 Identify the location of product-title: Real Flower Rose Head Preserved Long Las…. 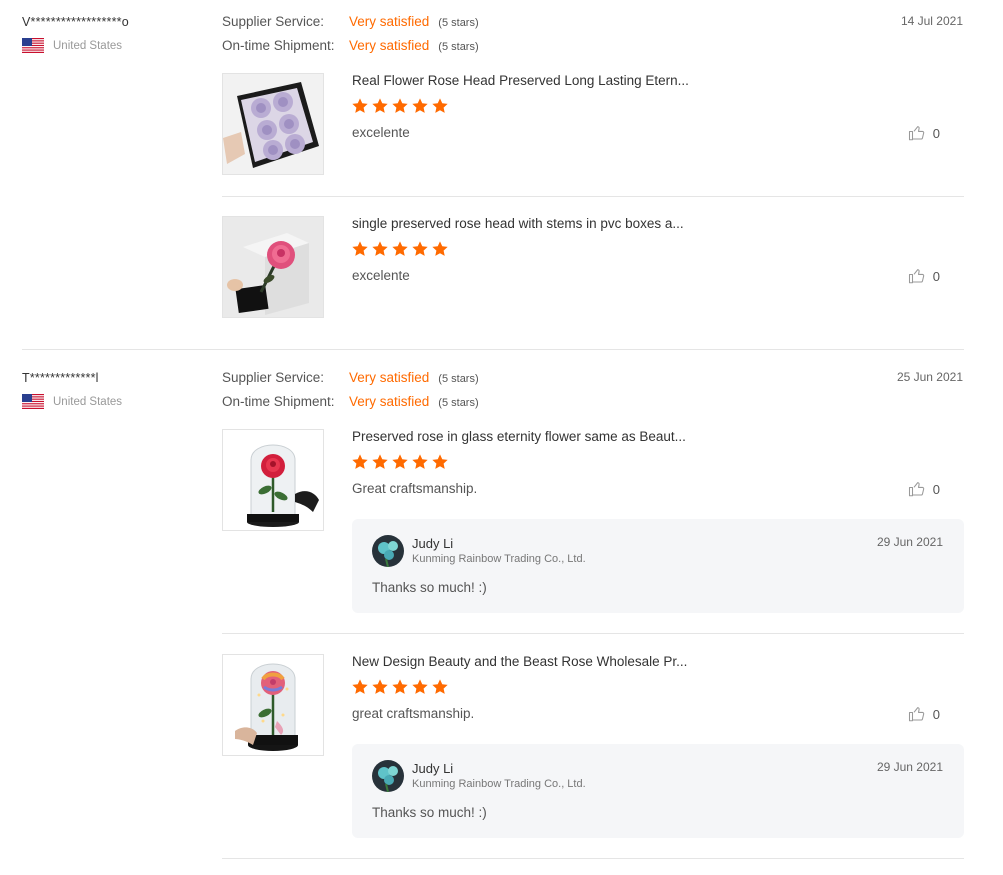
(520, 80).